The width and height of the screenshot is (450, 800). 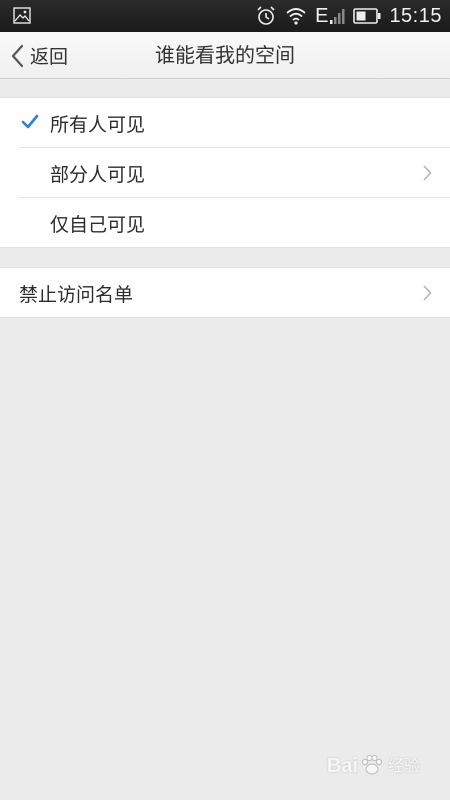 I want to click on option-label: 仅自己可见, so click(x=98, y=224).